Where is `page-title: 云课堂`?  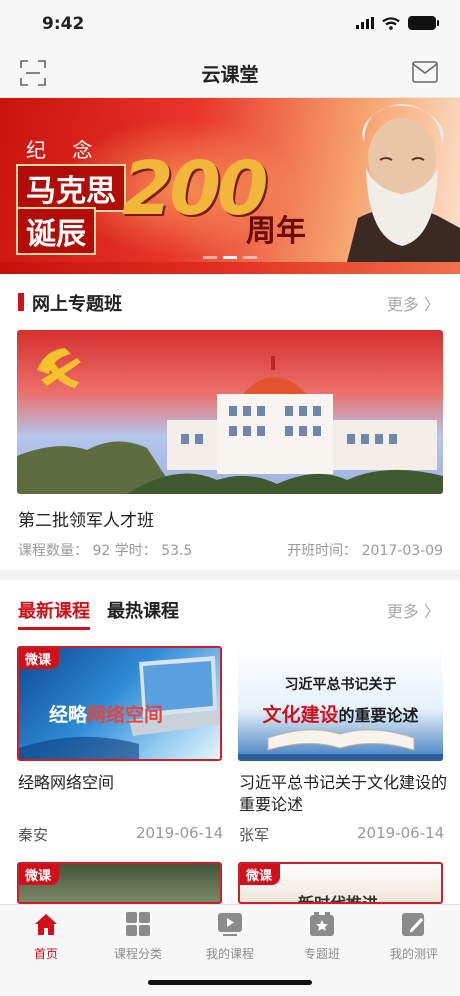 page-title: 云课堂 is located at coordinates (230, 75).